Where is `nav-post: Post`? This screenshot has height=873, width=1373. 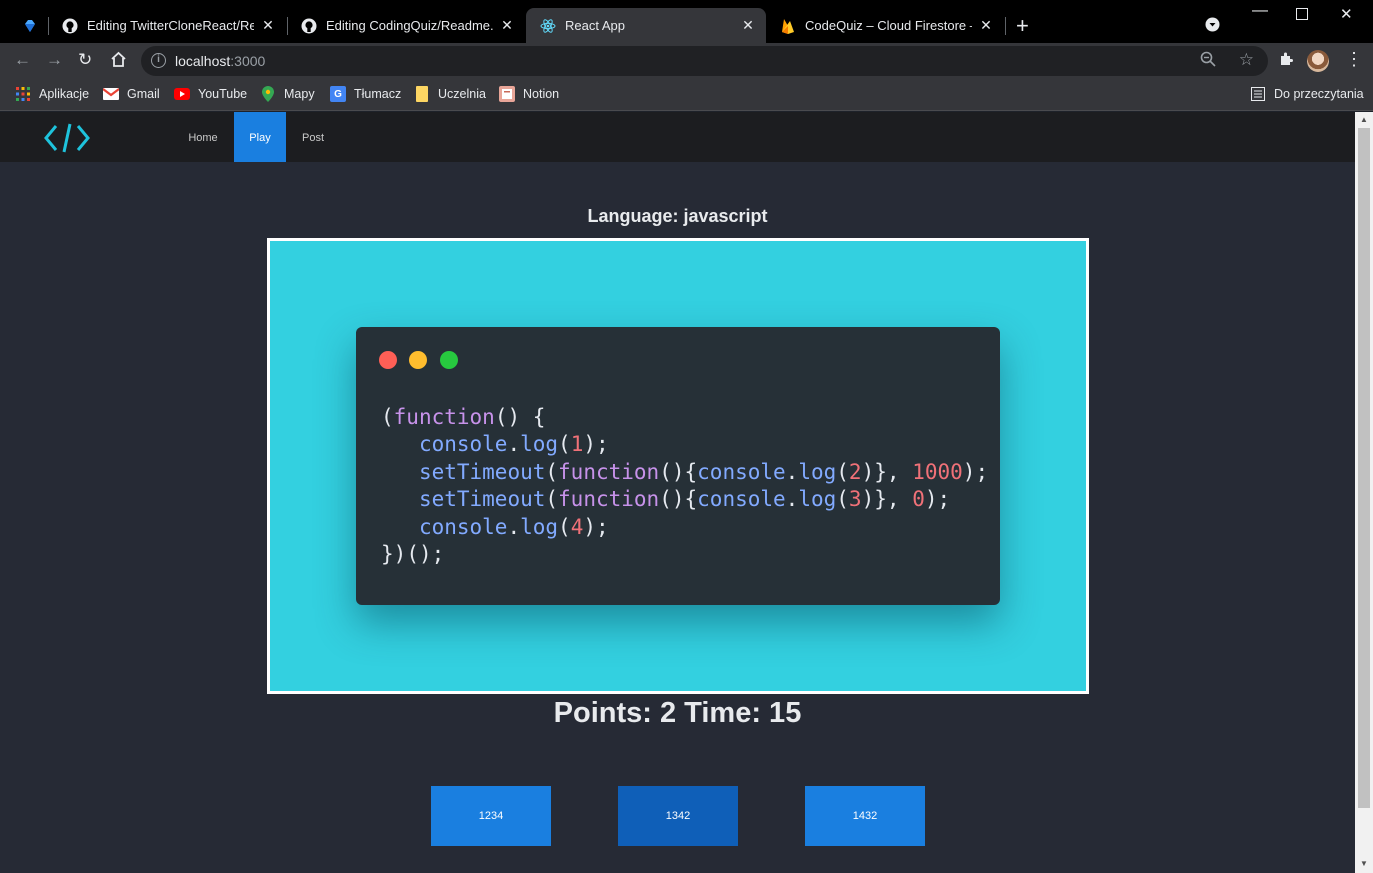 nav-post: Post is located at coordinates (313, 137).